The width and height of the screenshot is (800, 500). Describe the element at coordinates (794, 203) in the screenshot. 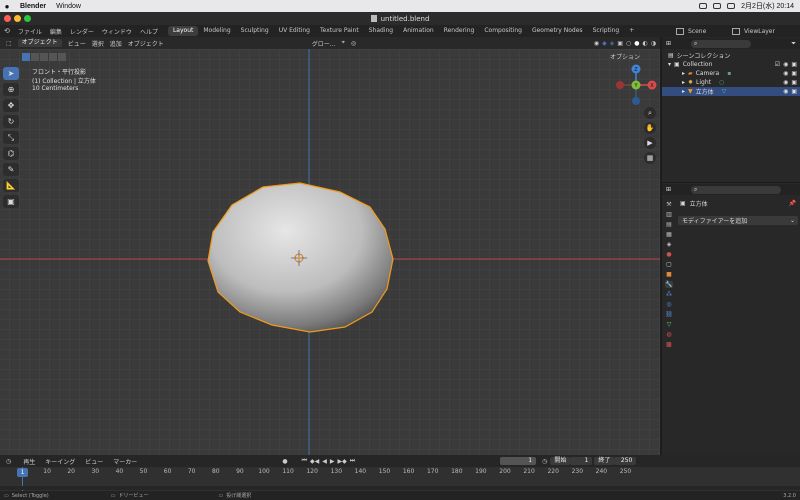

I see `pin-icon: 📌` at that location.